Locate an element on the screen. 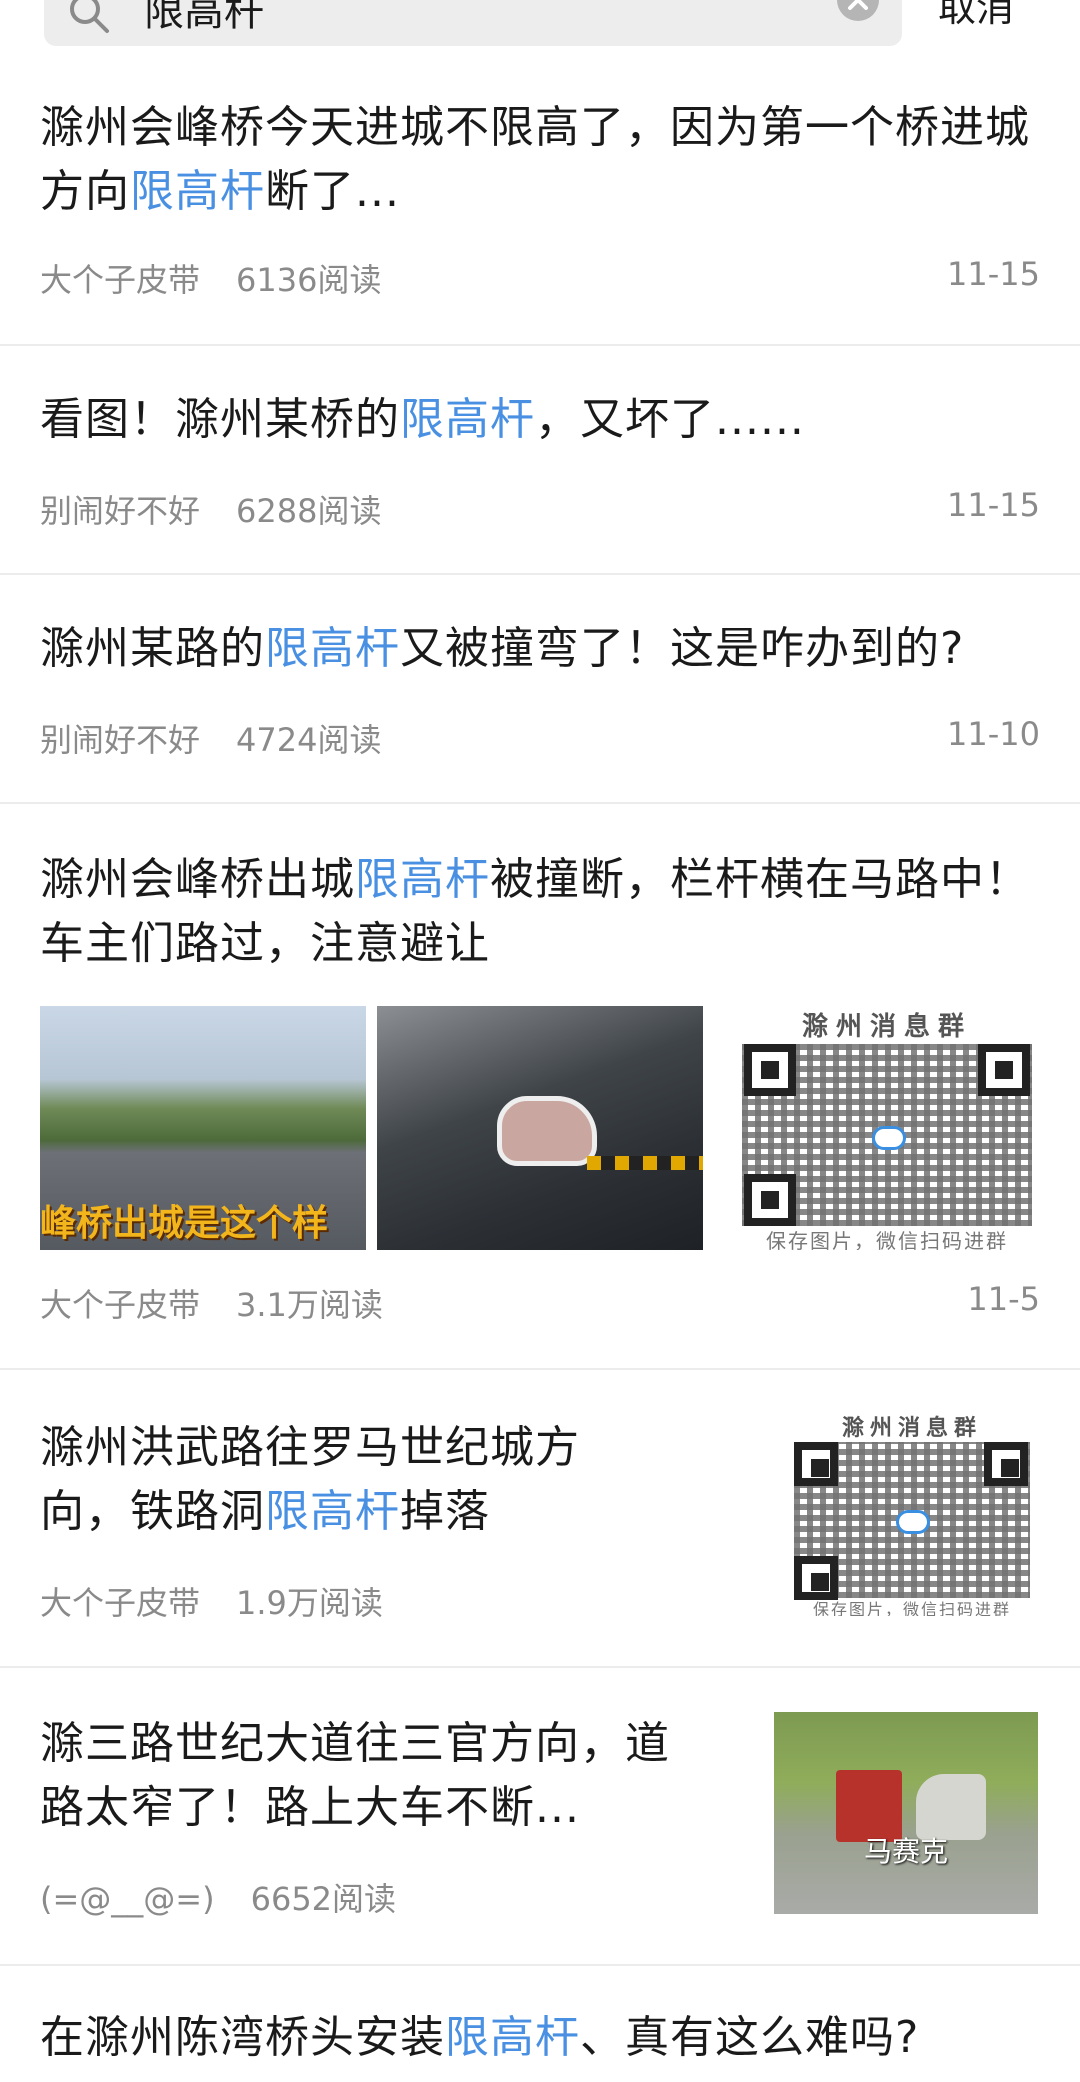 The image size is (1080, 2082). car-mirror-photo-thumbnail is located at coordinates (540, 1128).